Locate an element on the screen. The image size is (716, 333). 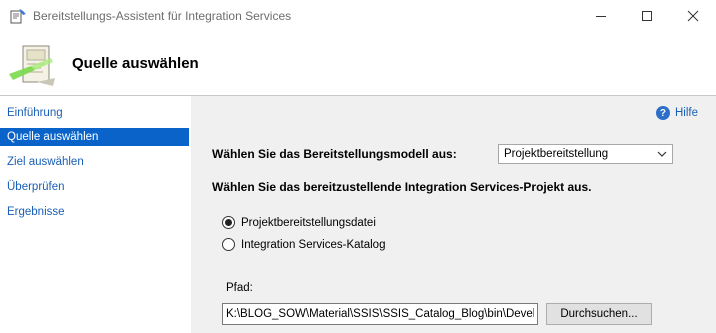
maximize-icon is located at coordinates (647, 16).